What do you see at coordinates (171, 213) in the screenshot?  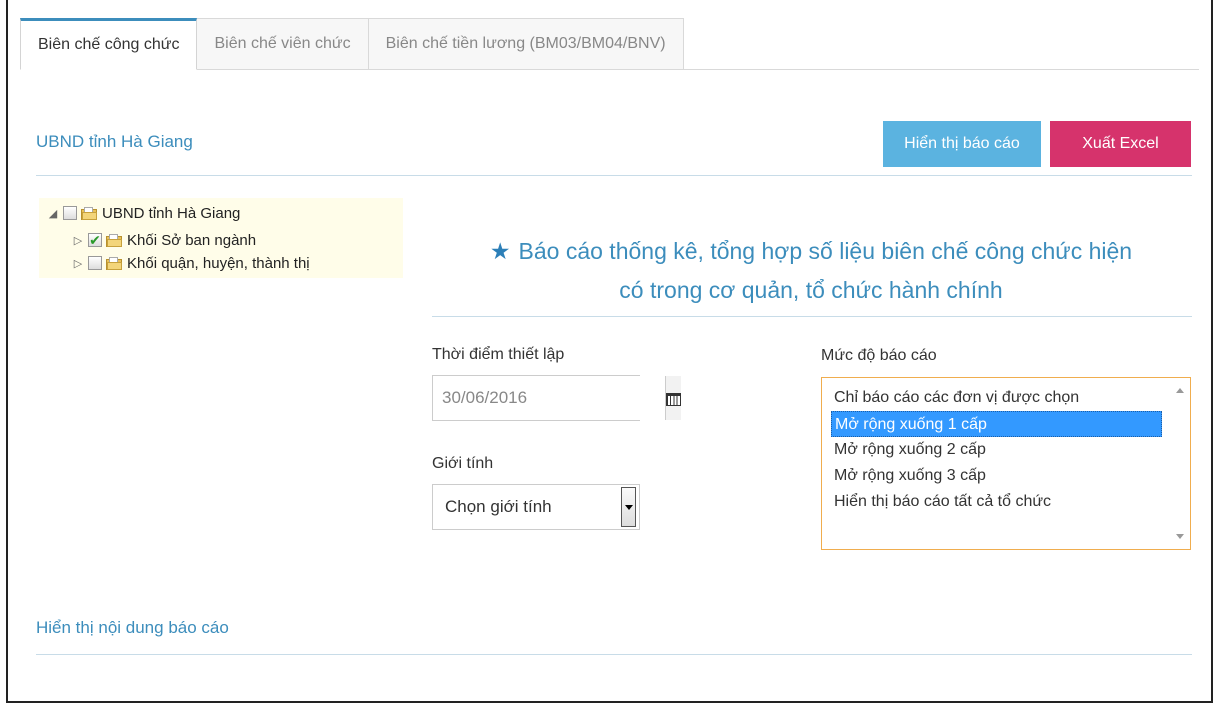 I see `tree-node-label: UBND tỉnh Hà Giang` at bounding box center [171, 213].